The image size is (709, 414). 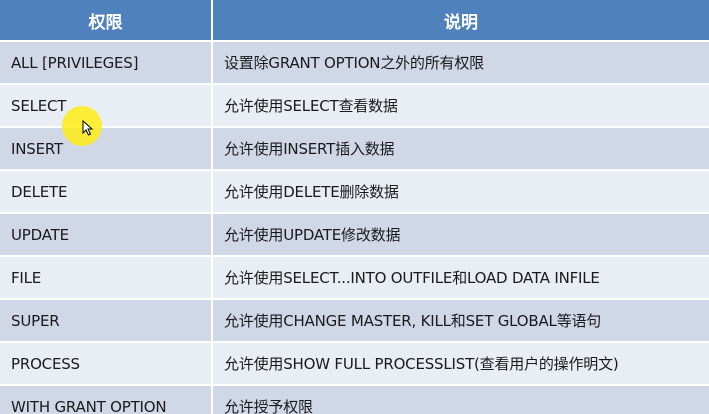 What do you see at coordinates (106, 105) in the screenshot?
I see `cell-privilege: SELECT` at bounding box center [106, 105].